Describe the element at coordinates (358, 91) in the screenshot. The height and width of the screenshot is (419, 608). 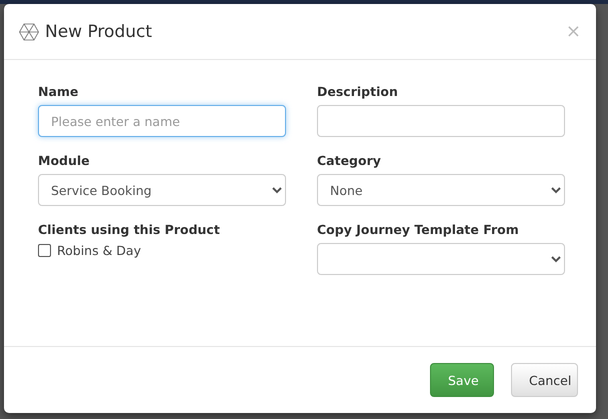
I see `field-label: Description` at that location.